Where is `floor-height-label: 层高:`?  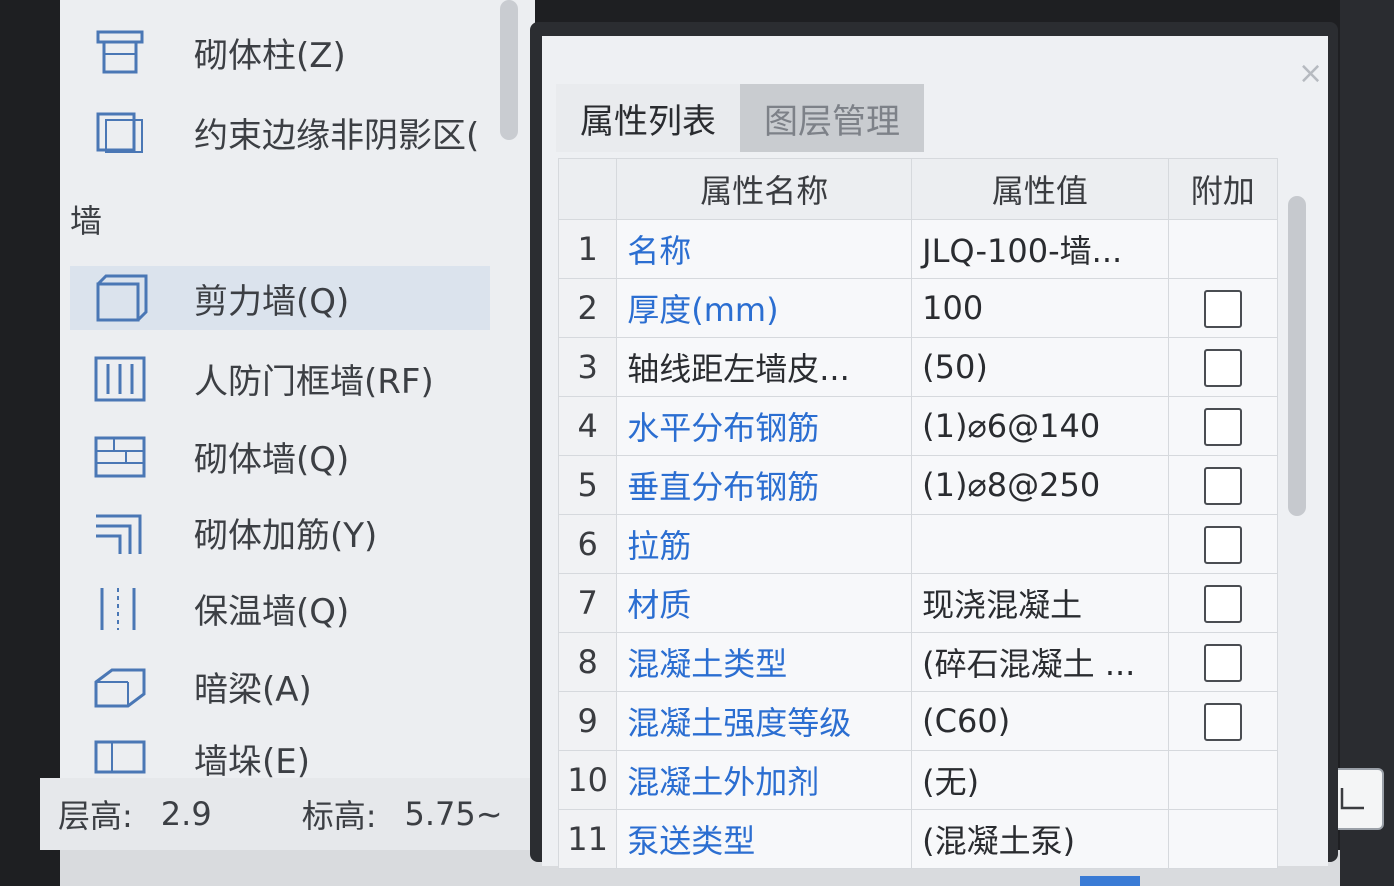 floor-height-label: 层高: is located at coordinates (95, 816).